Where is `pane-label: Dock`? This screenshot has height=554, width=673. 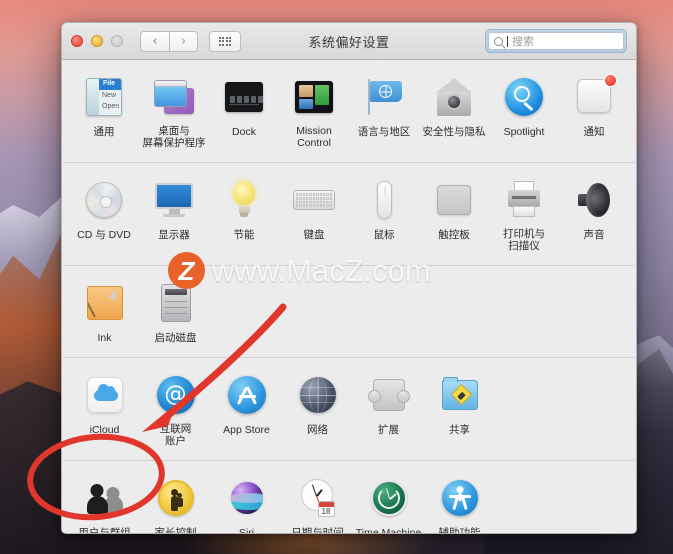
pane-label: Dock is located at coordinates (244, 132).